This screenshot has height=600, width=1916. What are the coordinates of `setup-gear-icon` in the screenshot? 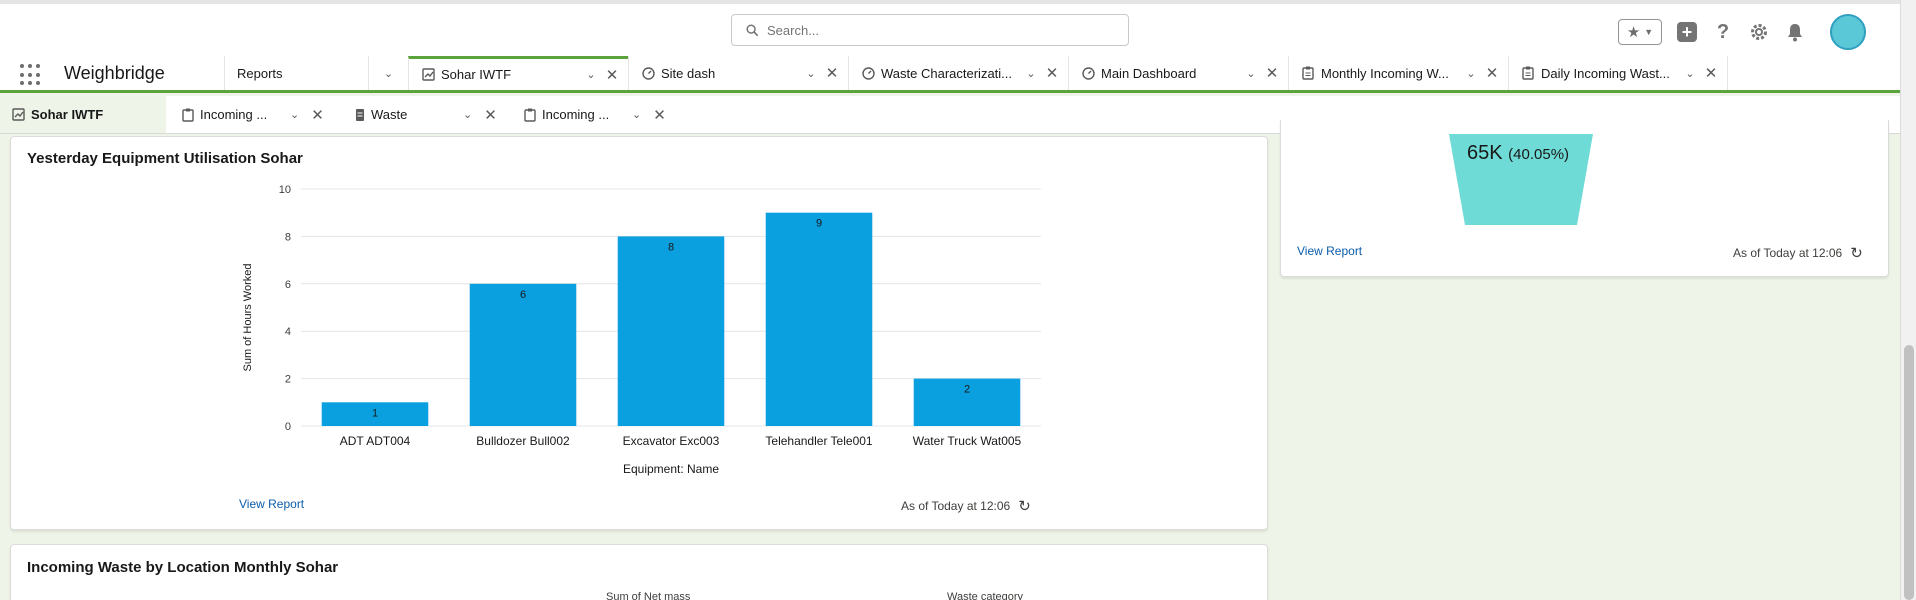 It's located at (1759, 32).